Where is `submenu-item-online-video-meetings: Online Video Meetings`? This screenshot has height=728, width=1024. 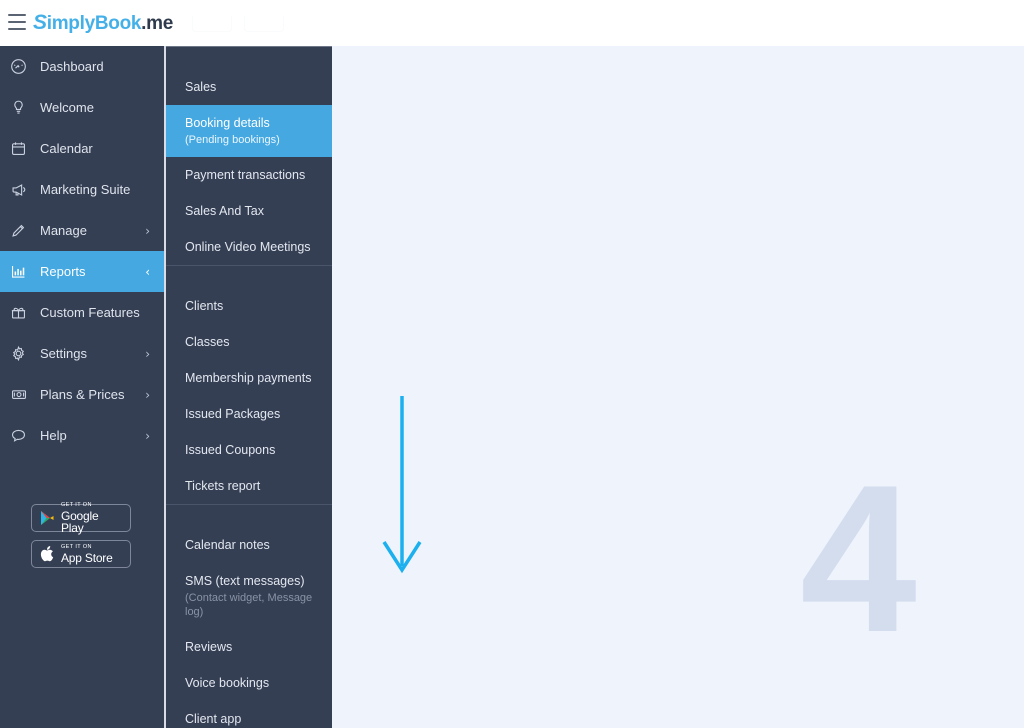 submenu-item-online-video-meetings: Online Video Meetings is located at coordinates (249, 247).